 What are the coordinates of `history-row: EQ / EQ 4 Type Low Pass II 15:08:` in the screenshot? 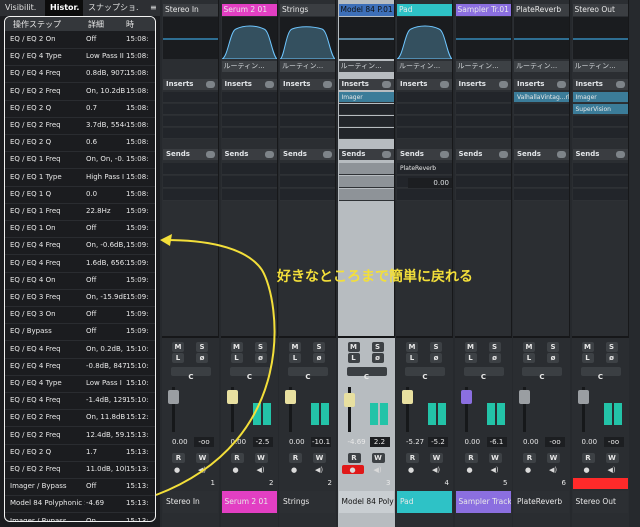 It's located at (80, 56).